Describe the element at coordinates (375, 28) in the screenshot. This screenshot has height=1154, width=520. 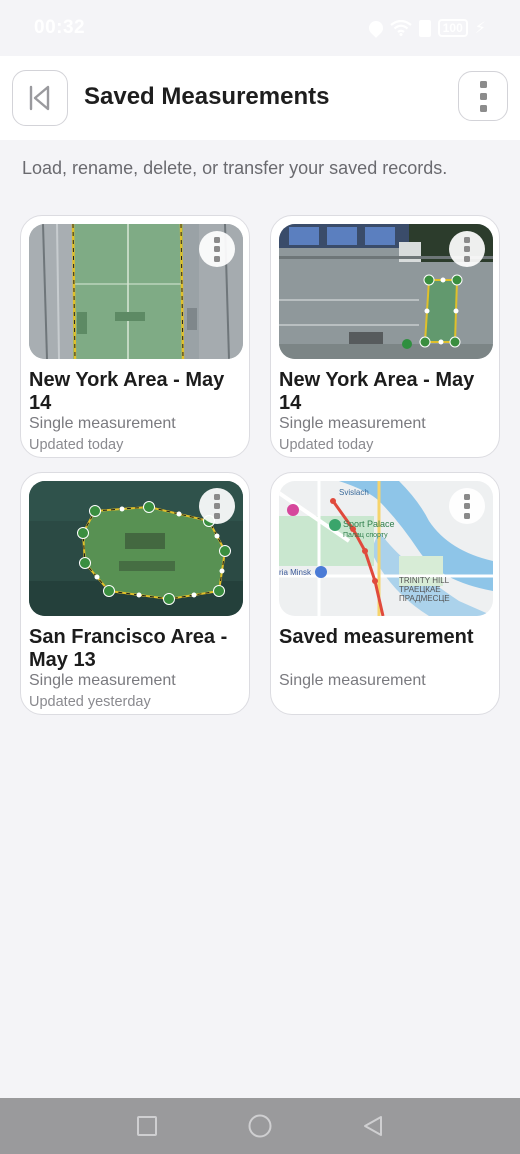
I see `location-icon` at that location.